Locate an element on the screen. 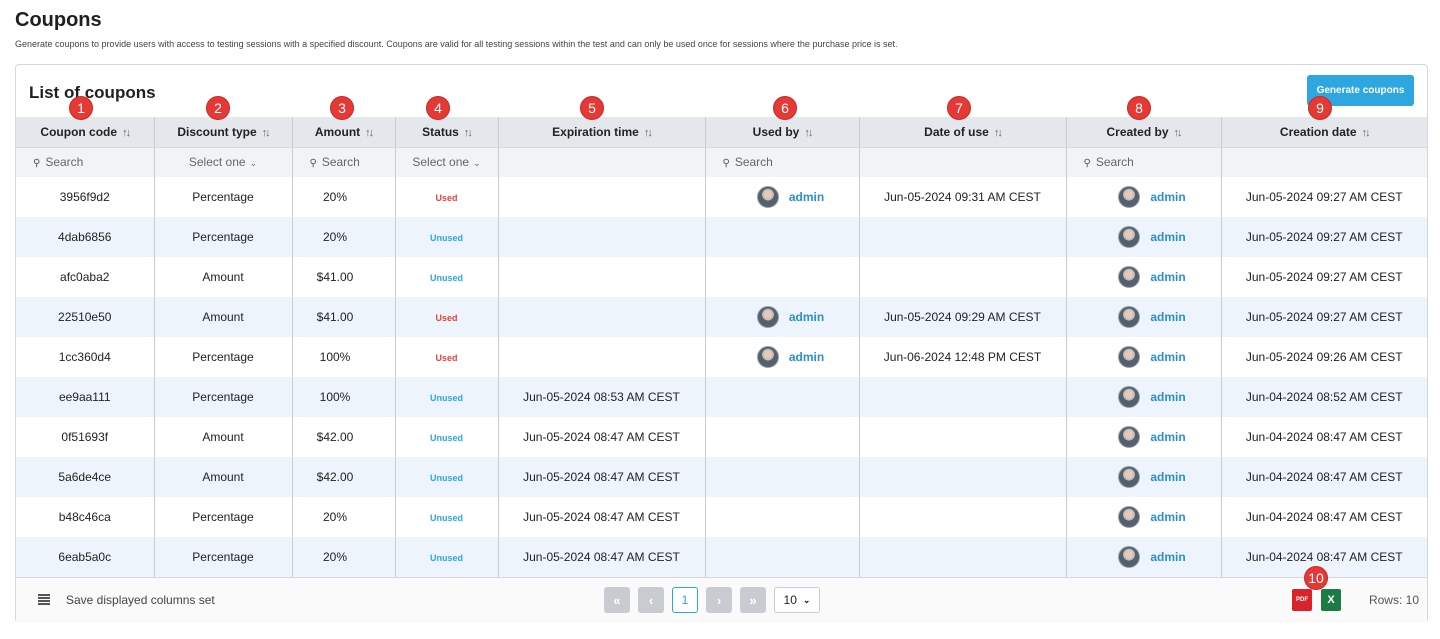  date-of-use-cell: Jun-05-2024 09:31 AM CEST is located at coordinates (963, 197).